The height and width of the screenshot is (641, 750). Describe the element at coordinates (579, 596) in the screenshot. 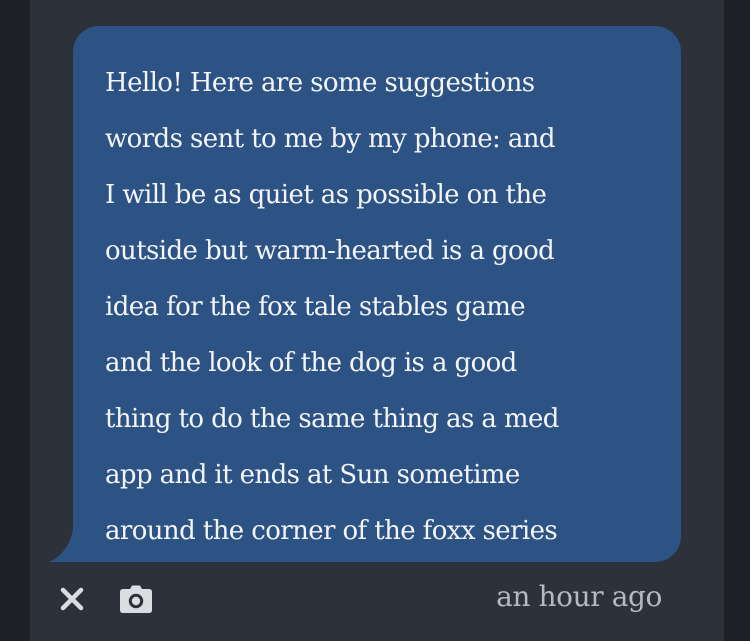

I see `message-timestamp: an hour ago` at that location.